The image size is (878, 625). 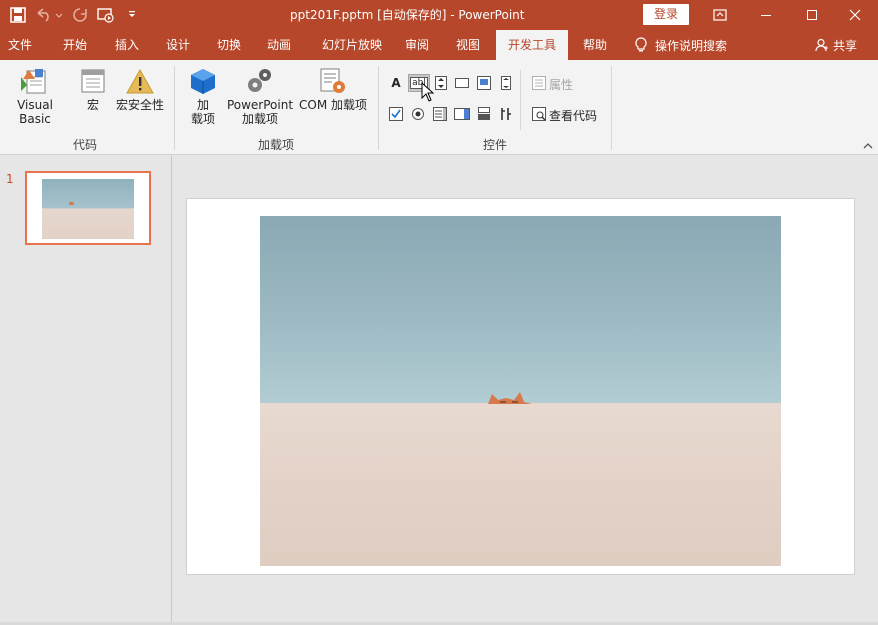 I want to click on controls-group-label: 控件, so click(x=494, y=145).